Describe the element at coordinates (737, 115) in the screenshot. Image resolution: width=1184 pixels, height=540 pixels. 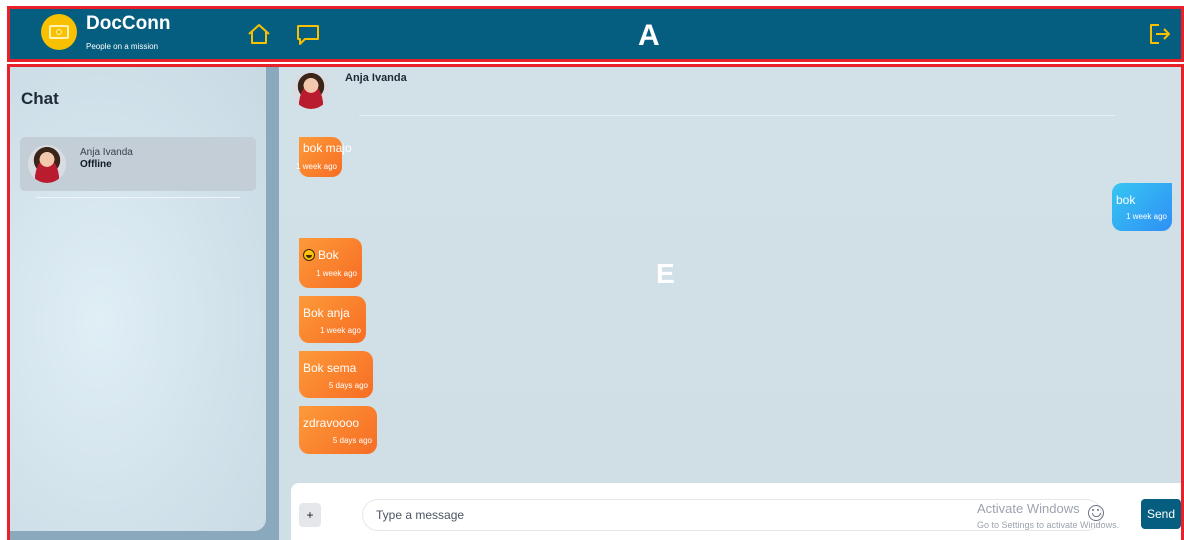
I see `chat-header-divider` at that location.